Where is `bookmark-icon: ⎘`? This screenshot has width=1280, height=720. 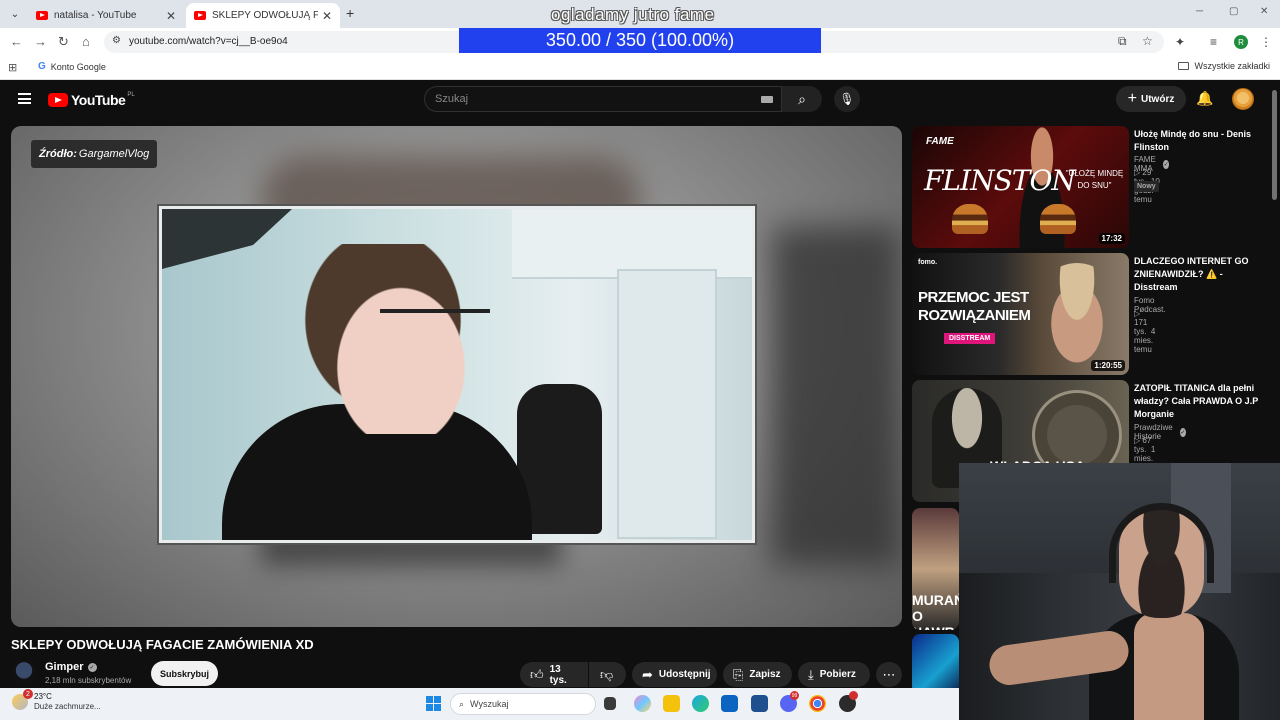
bookmark-icon: ⎘ is located at coordinates (738, 674).